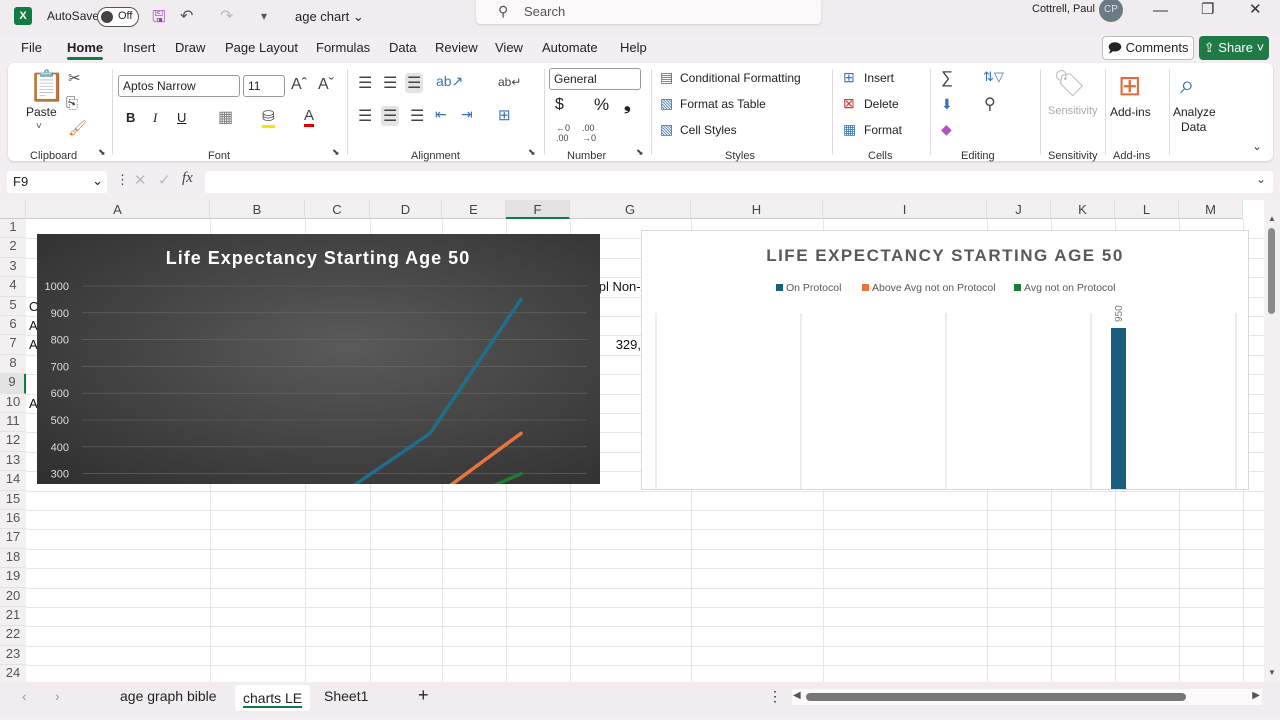 The image size is (1280, 720). What do you see at coordinates (879, 78) in the screenshot?
I see `insert-cells-button: Insert` at bounding box center [879, 78].